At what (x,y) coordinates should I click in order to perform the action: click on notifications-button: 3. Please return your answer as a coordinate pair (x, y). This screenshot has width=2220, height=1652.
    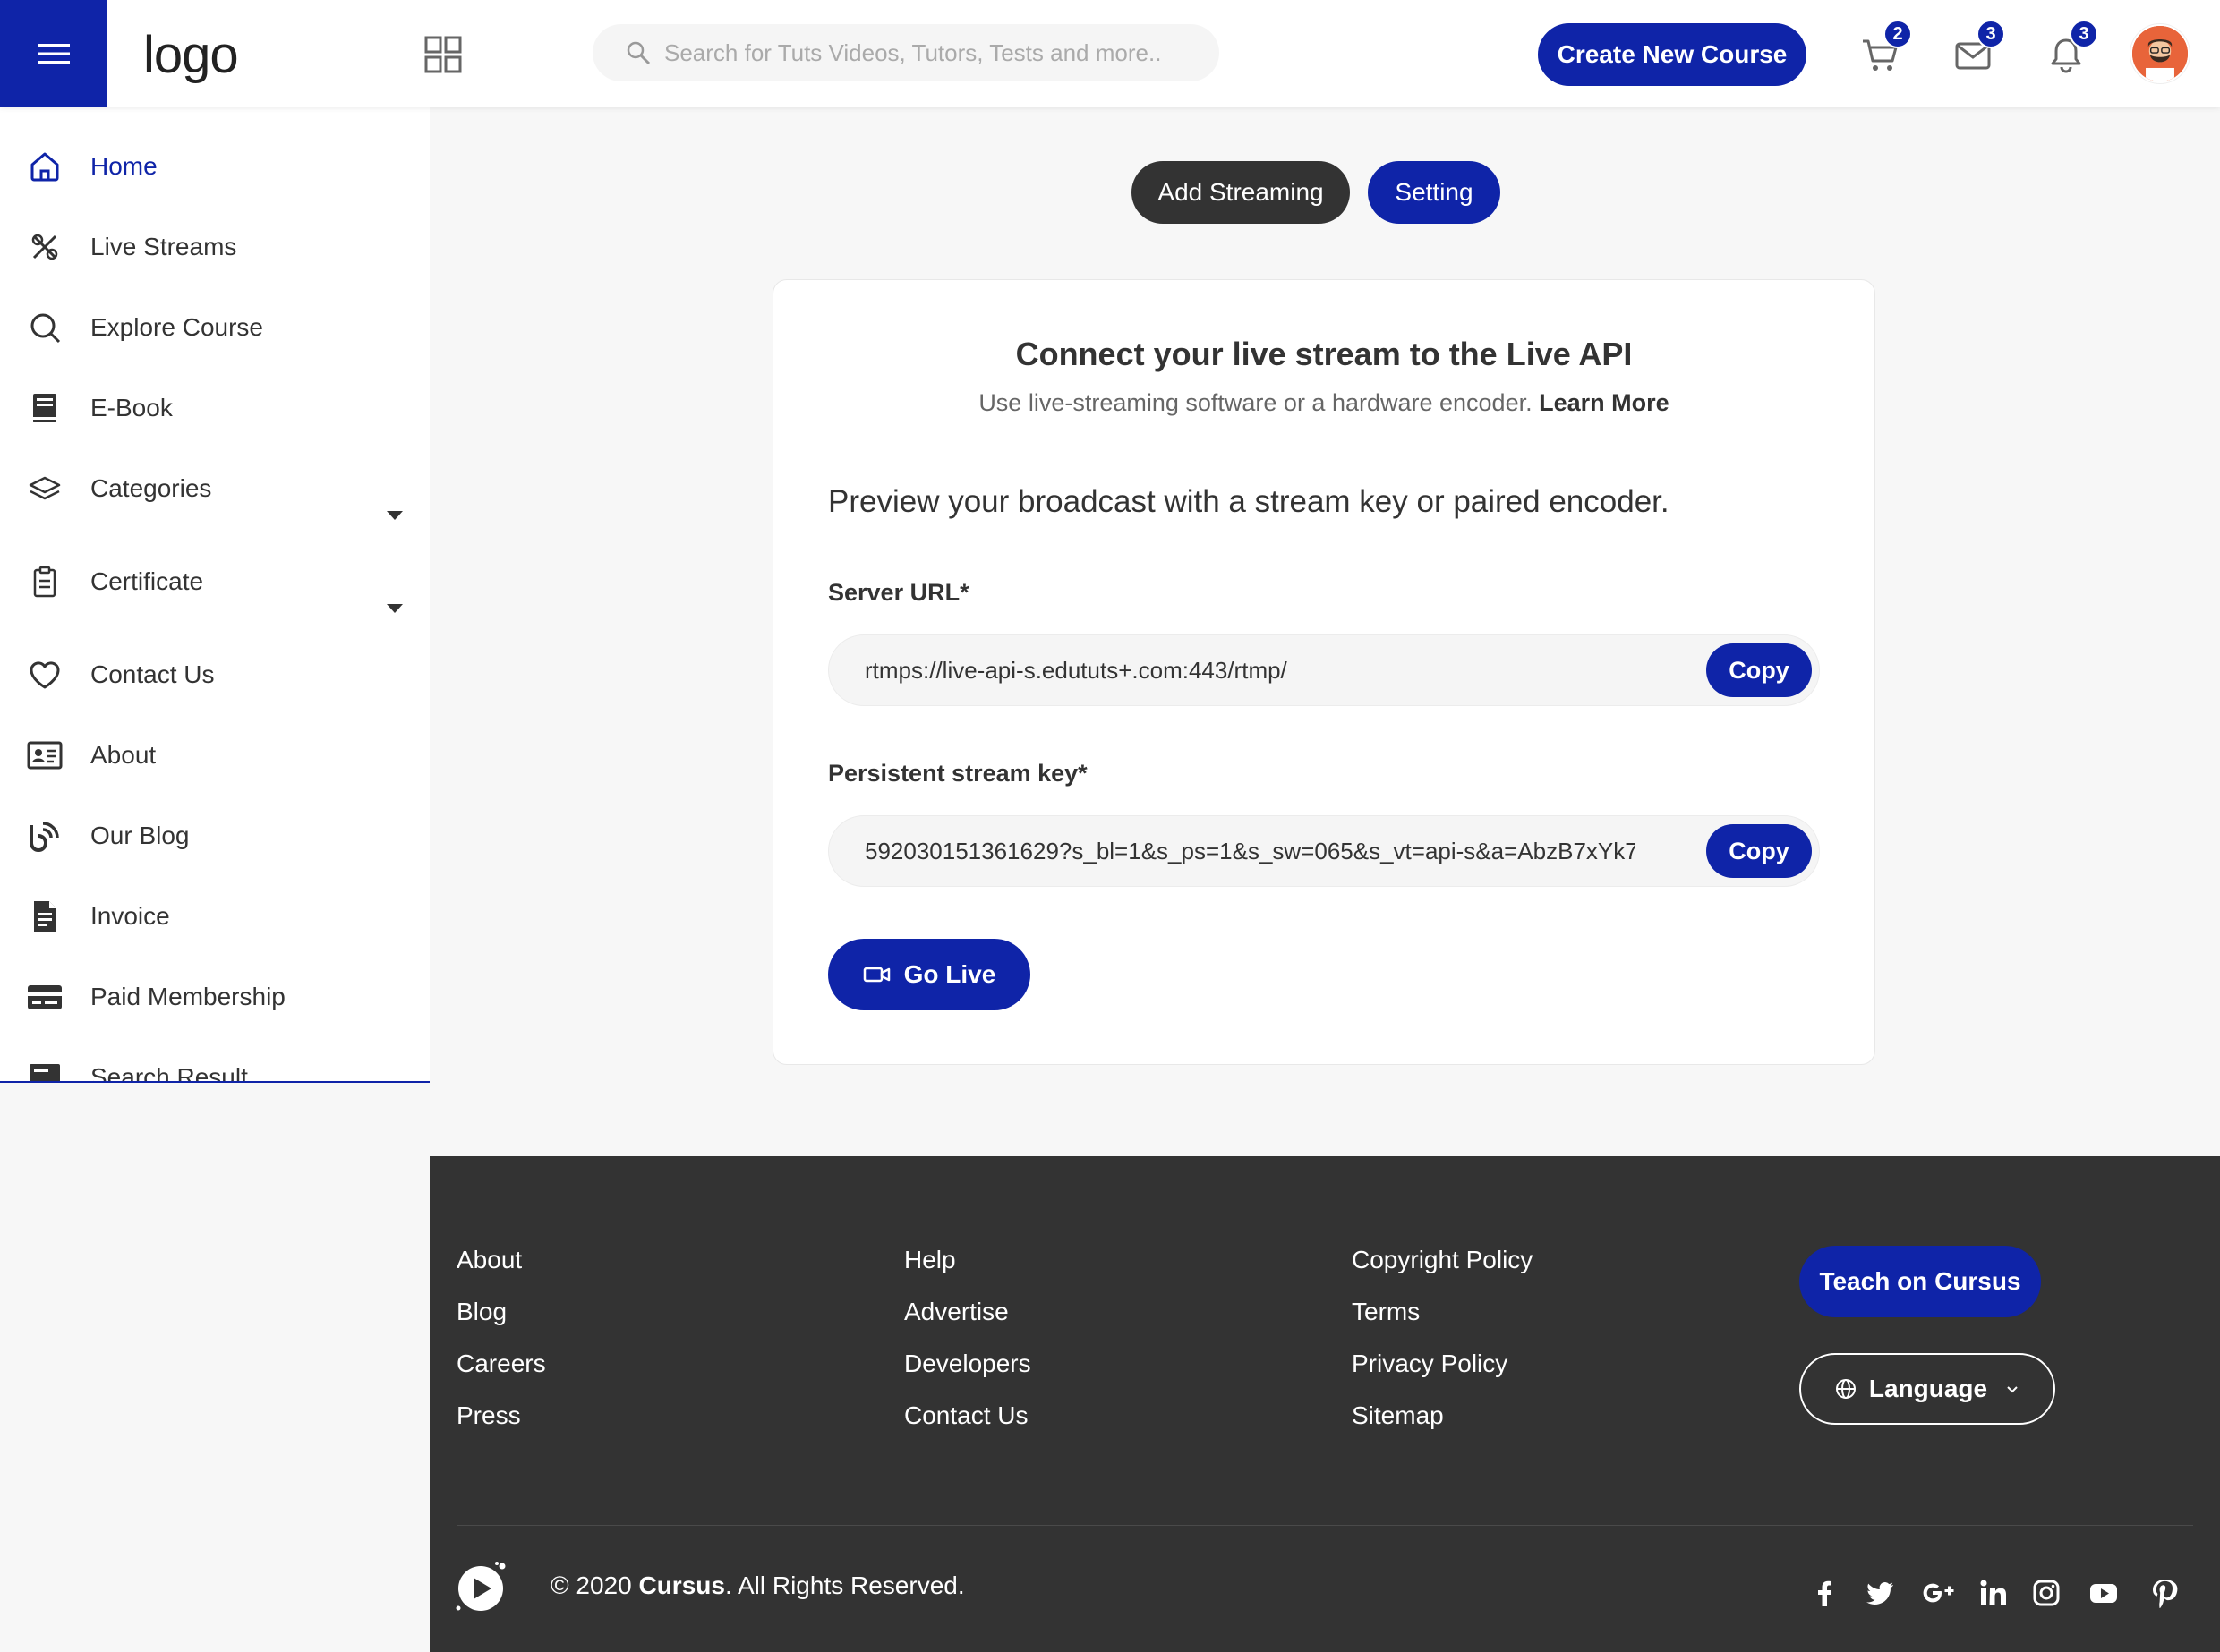
    Looking at the image, I should click on (2069, 50).